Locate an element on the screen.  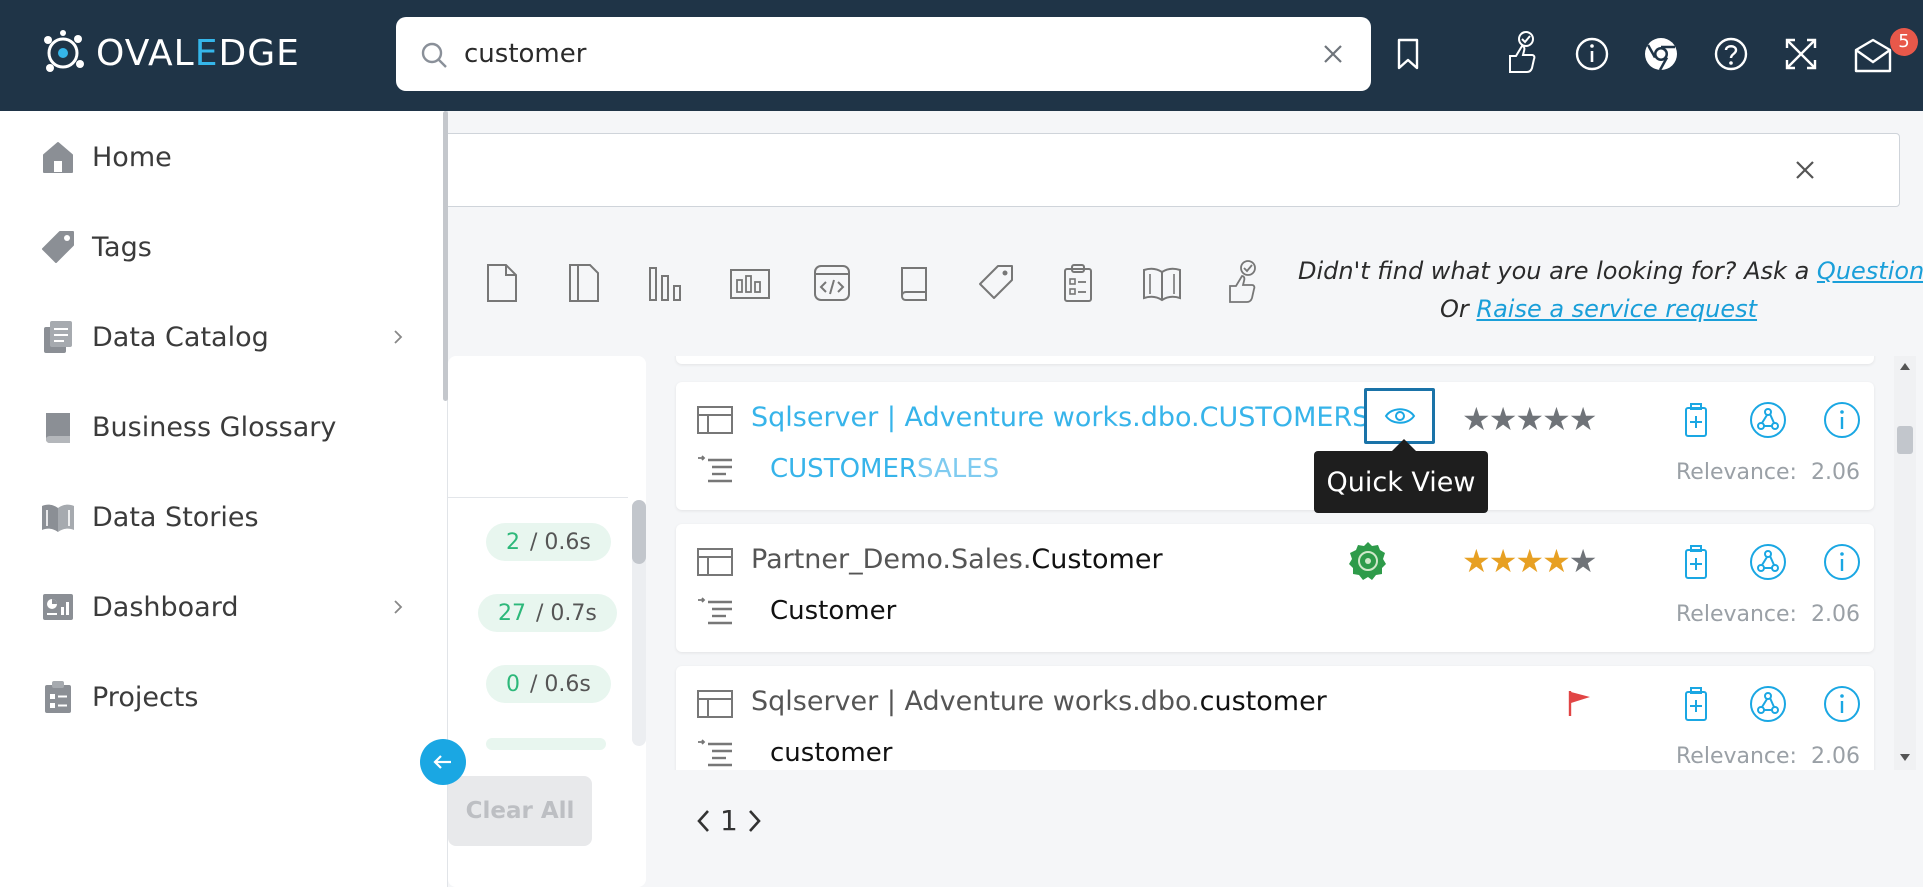
facet-count-pill: 27/ 0.7s is located at coordinates (547, 613).